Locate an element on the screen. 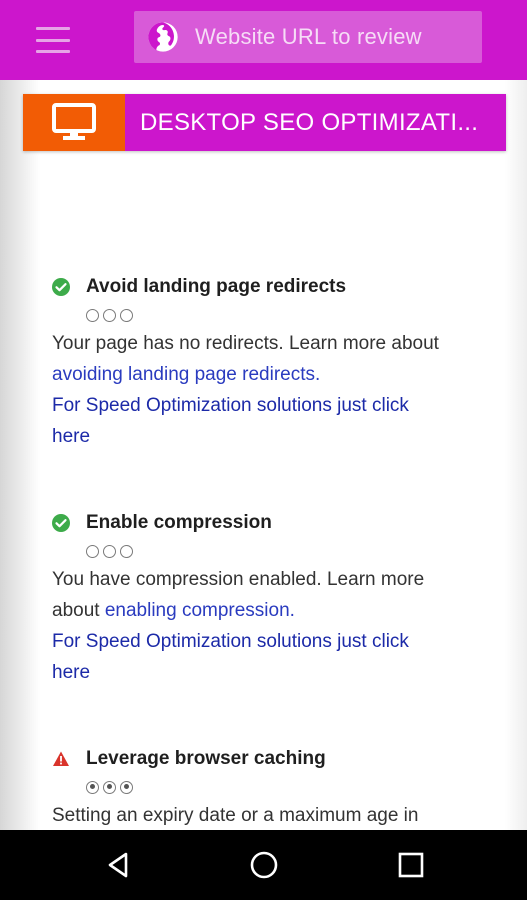  banner-icon-box is located at coordinates (74, 122).